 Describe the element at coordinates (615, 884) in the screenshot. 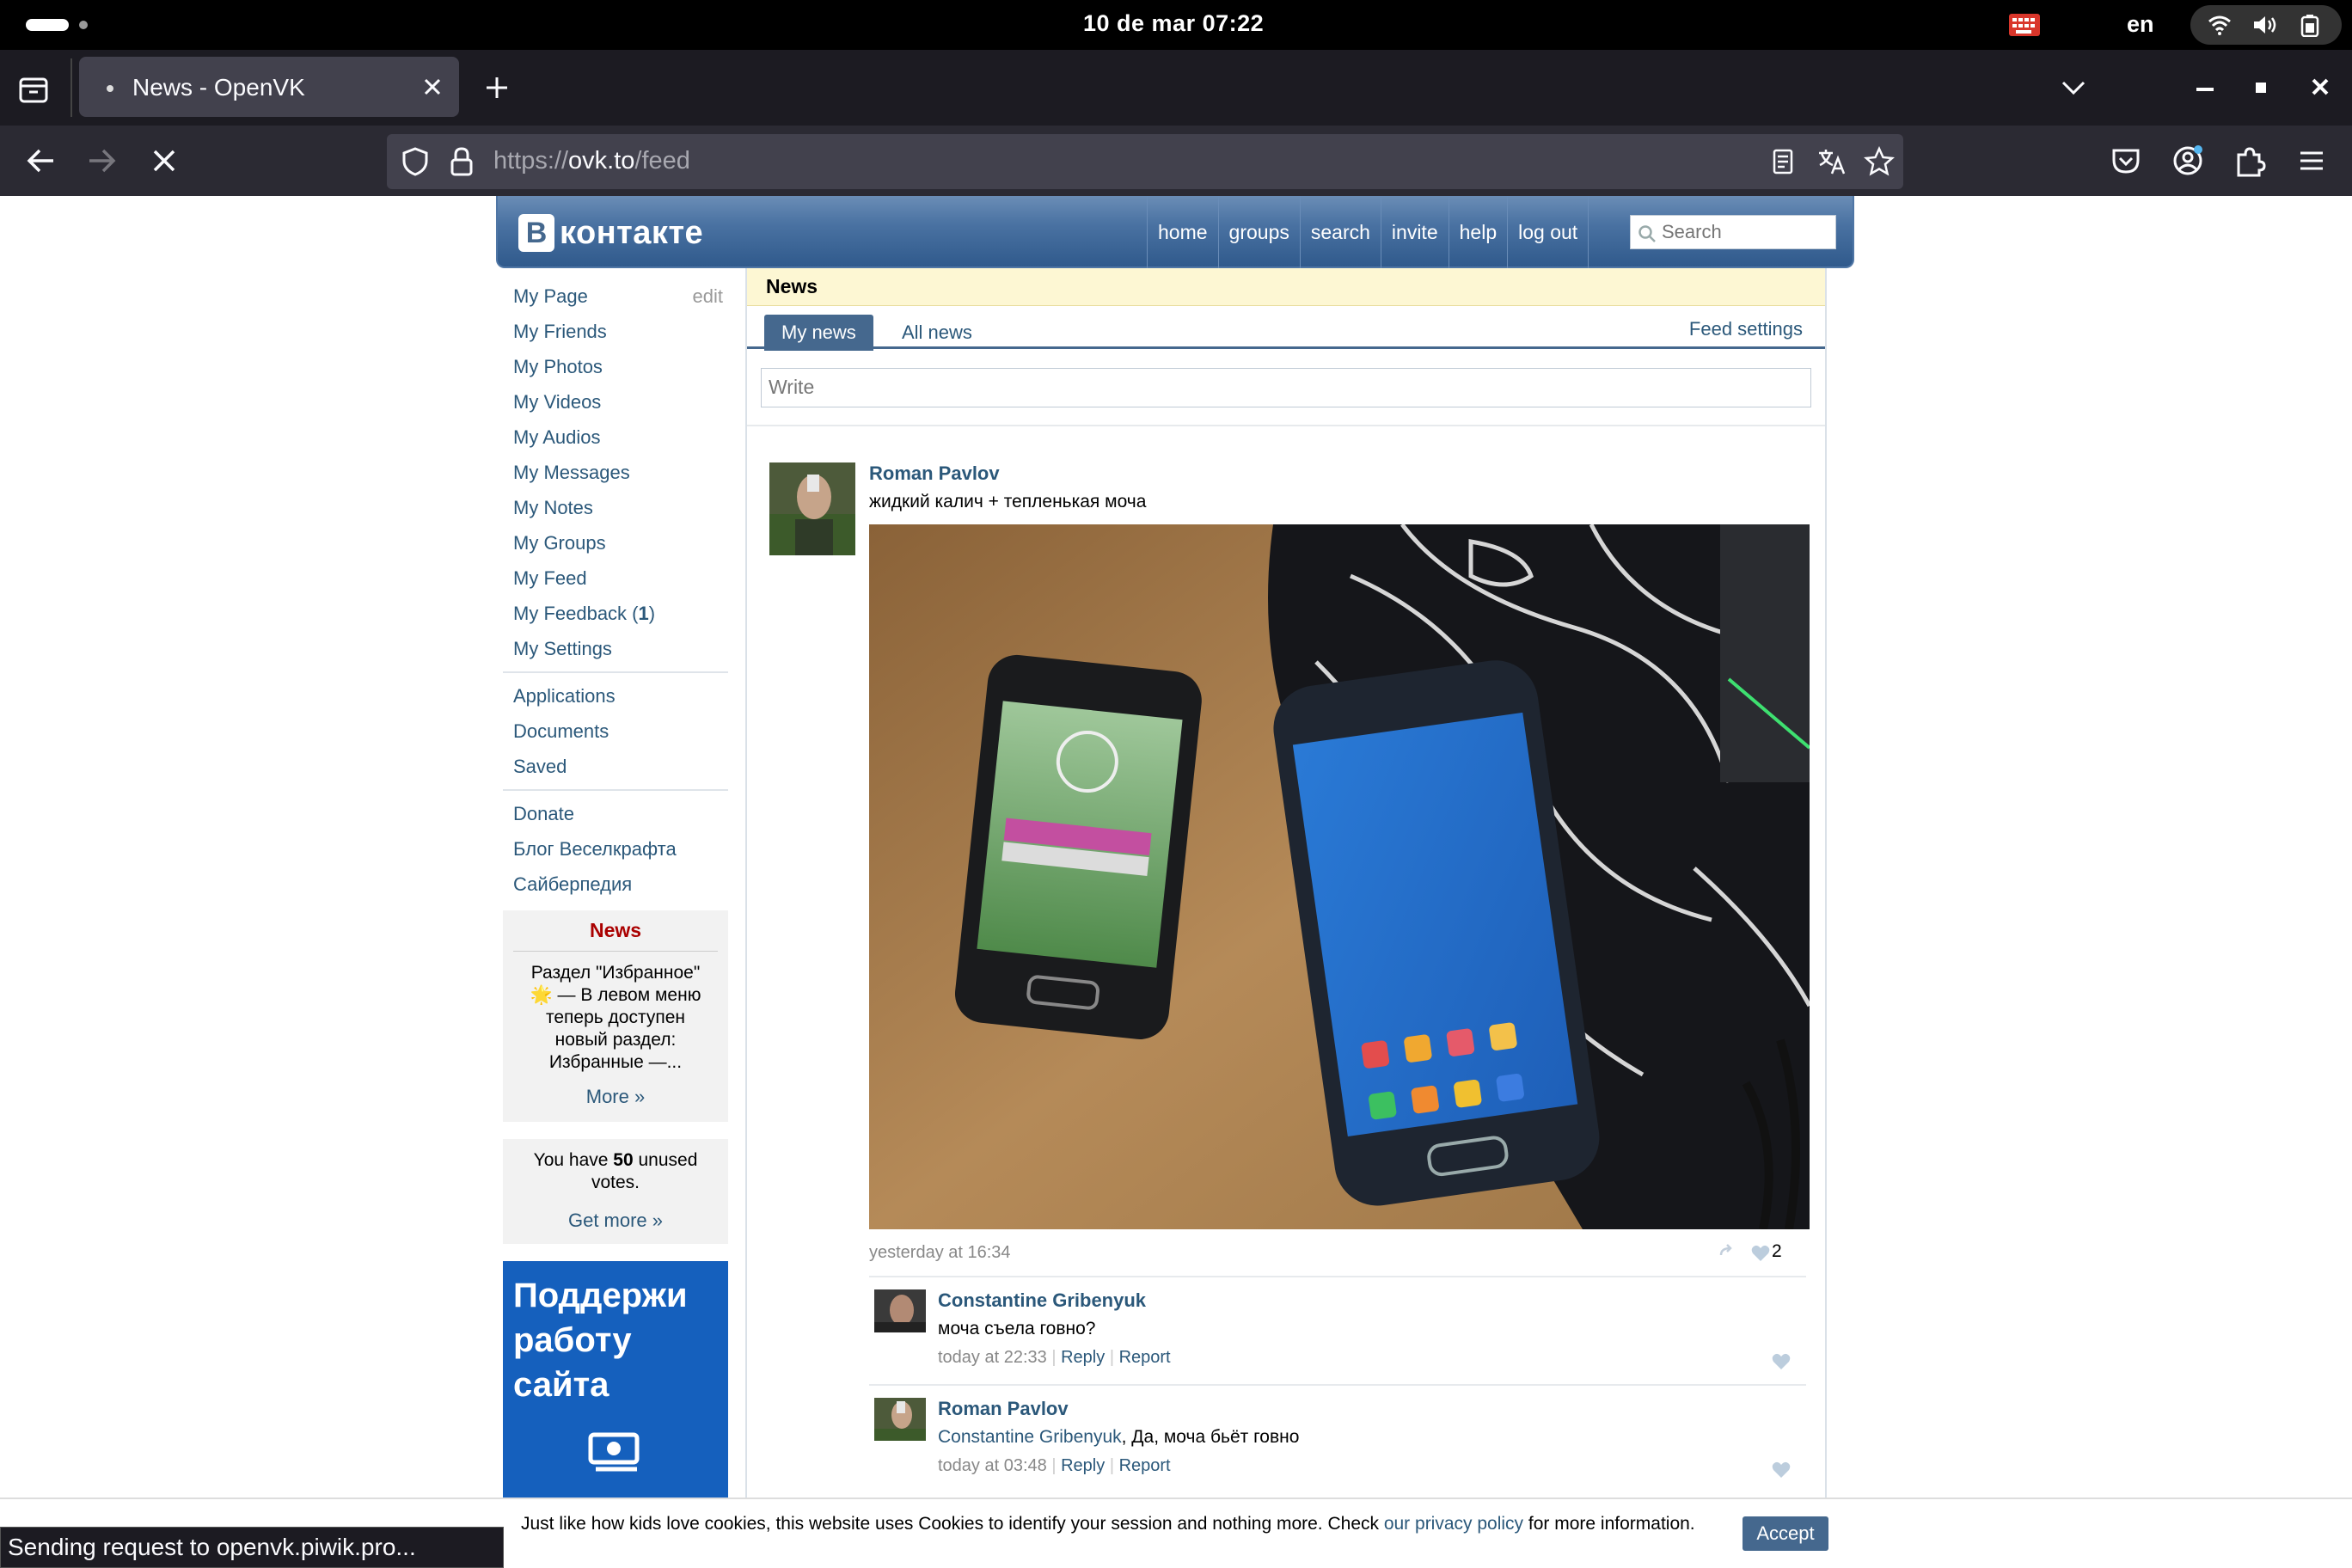

I see `sidebar-item-cyberpedia: Сайберпедия` at that location.